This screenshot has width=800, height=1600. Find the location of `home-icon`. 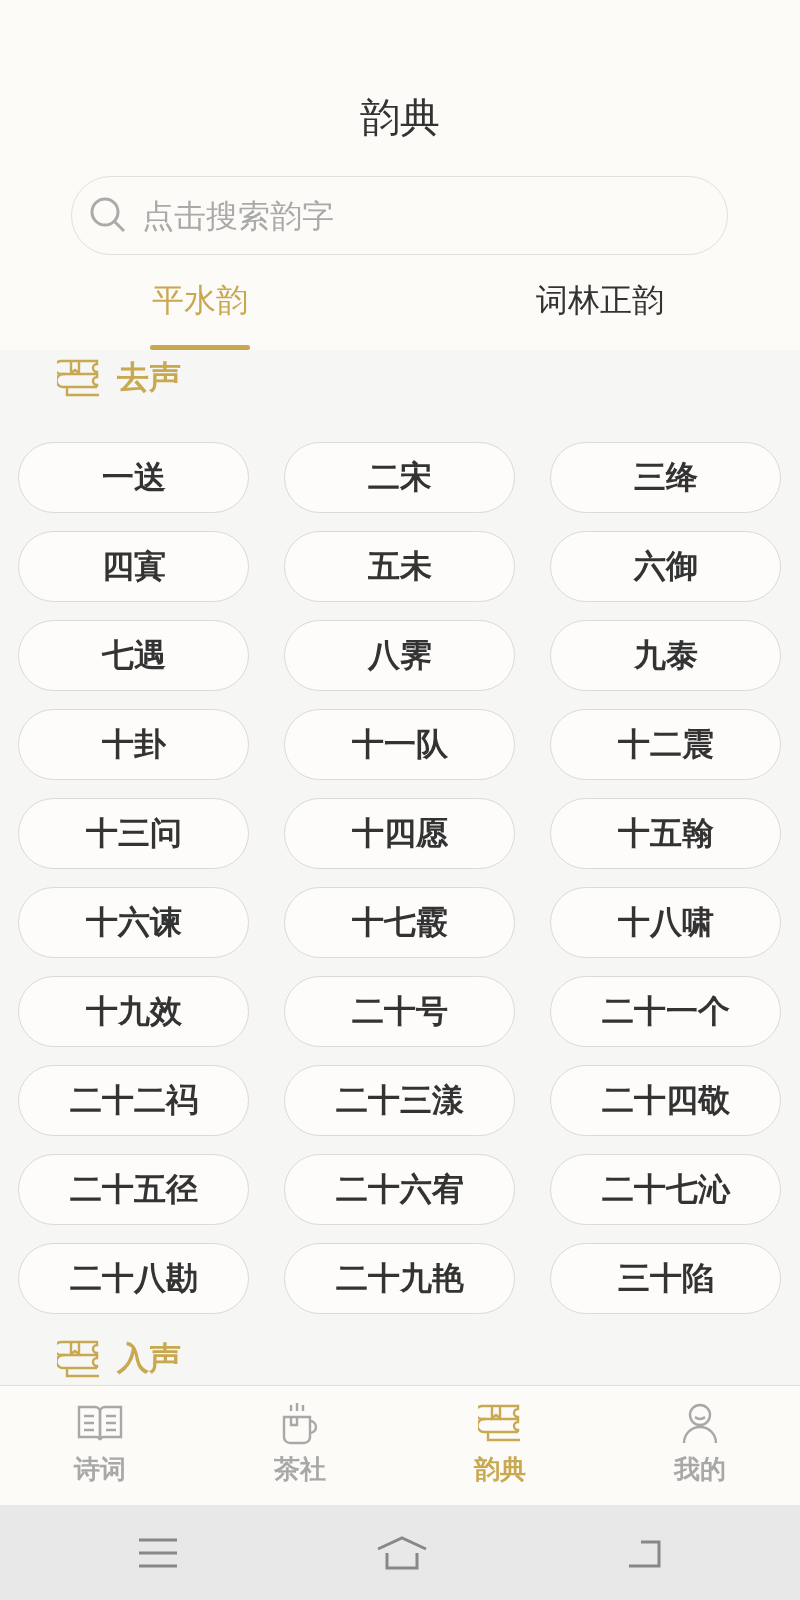

home-icon is located at coordinates (402, 1552).